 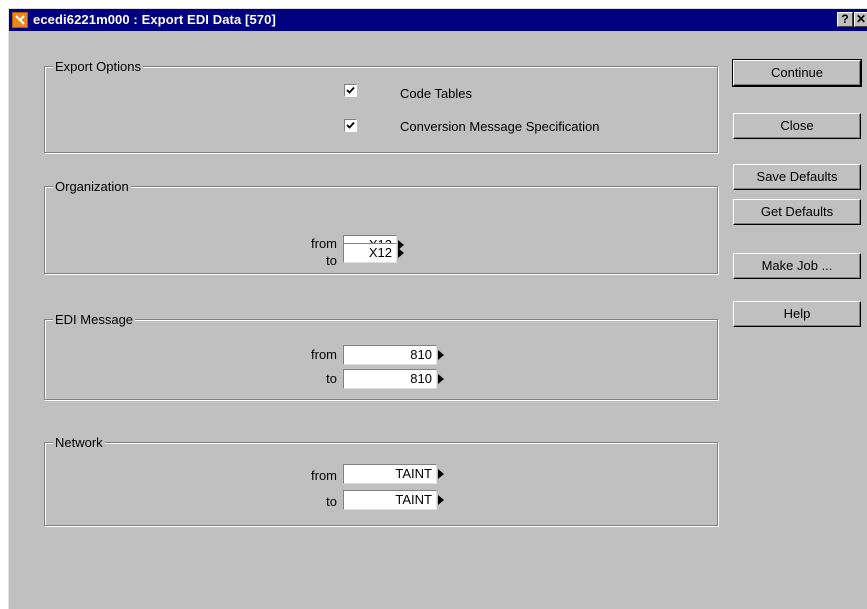 I want to click on export-options-group: Export Options, so click(x=381, y=106).